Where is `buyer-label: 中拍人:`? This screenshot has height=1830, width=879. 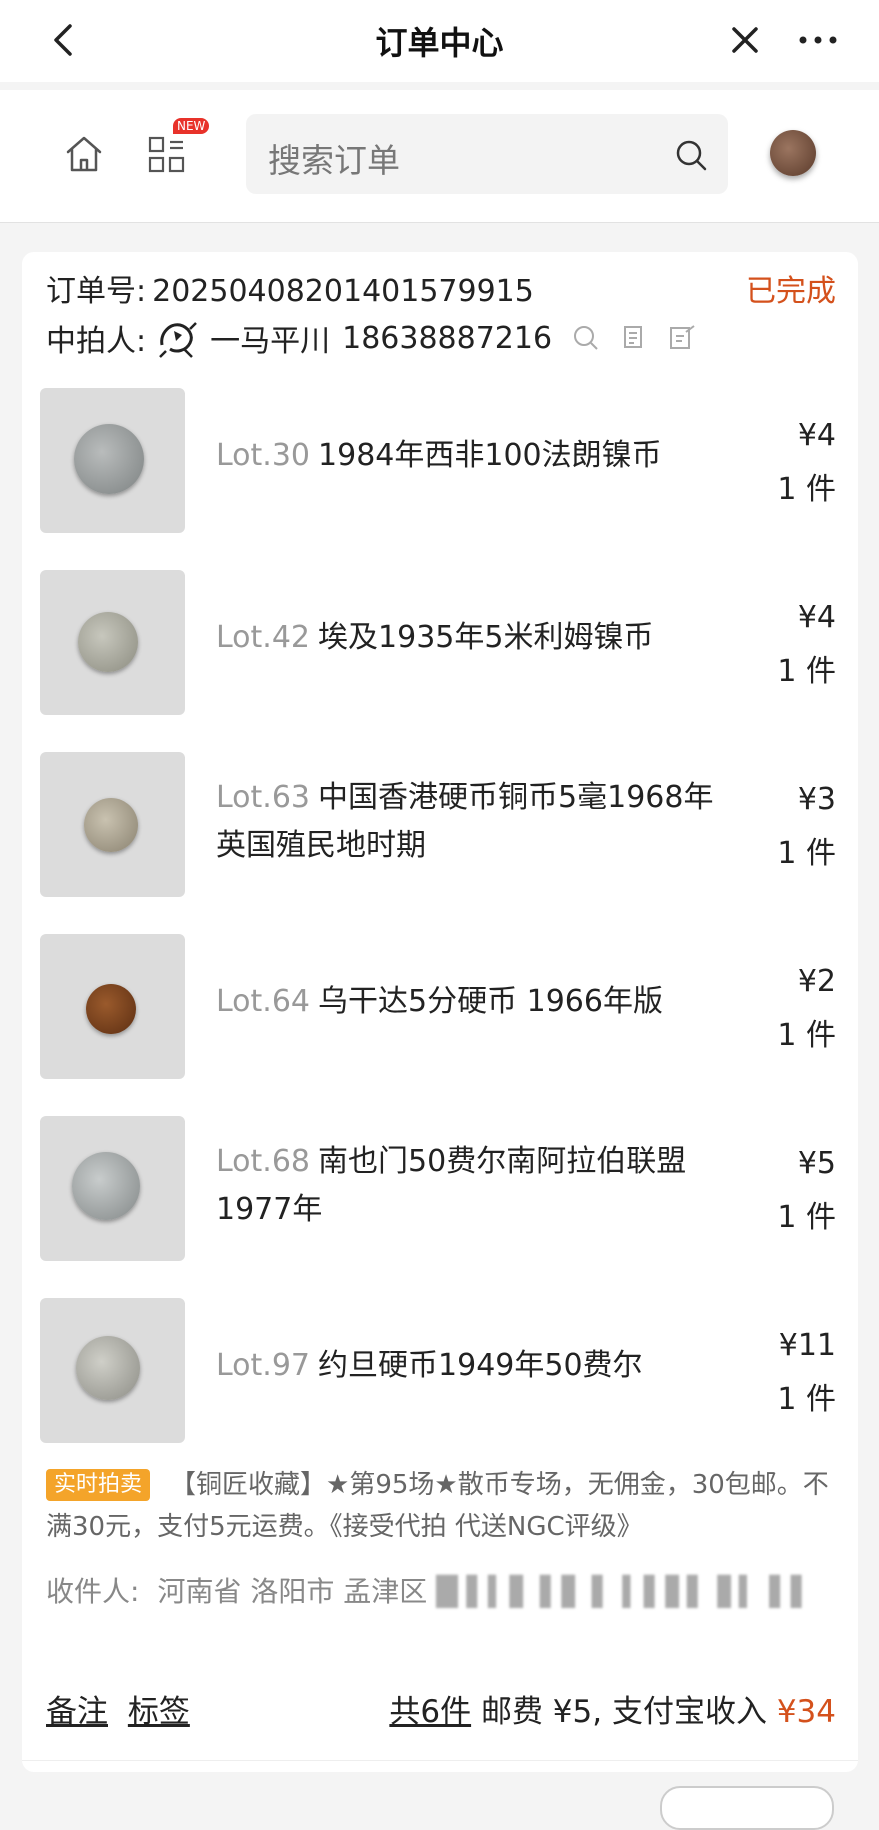
buyer-label: 中拍人: is located at coordinates (96, 341).